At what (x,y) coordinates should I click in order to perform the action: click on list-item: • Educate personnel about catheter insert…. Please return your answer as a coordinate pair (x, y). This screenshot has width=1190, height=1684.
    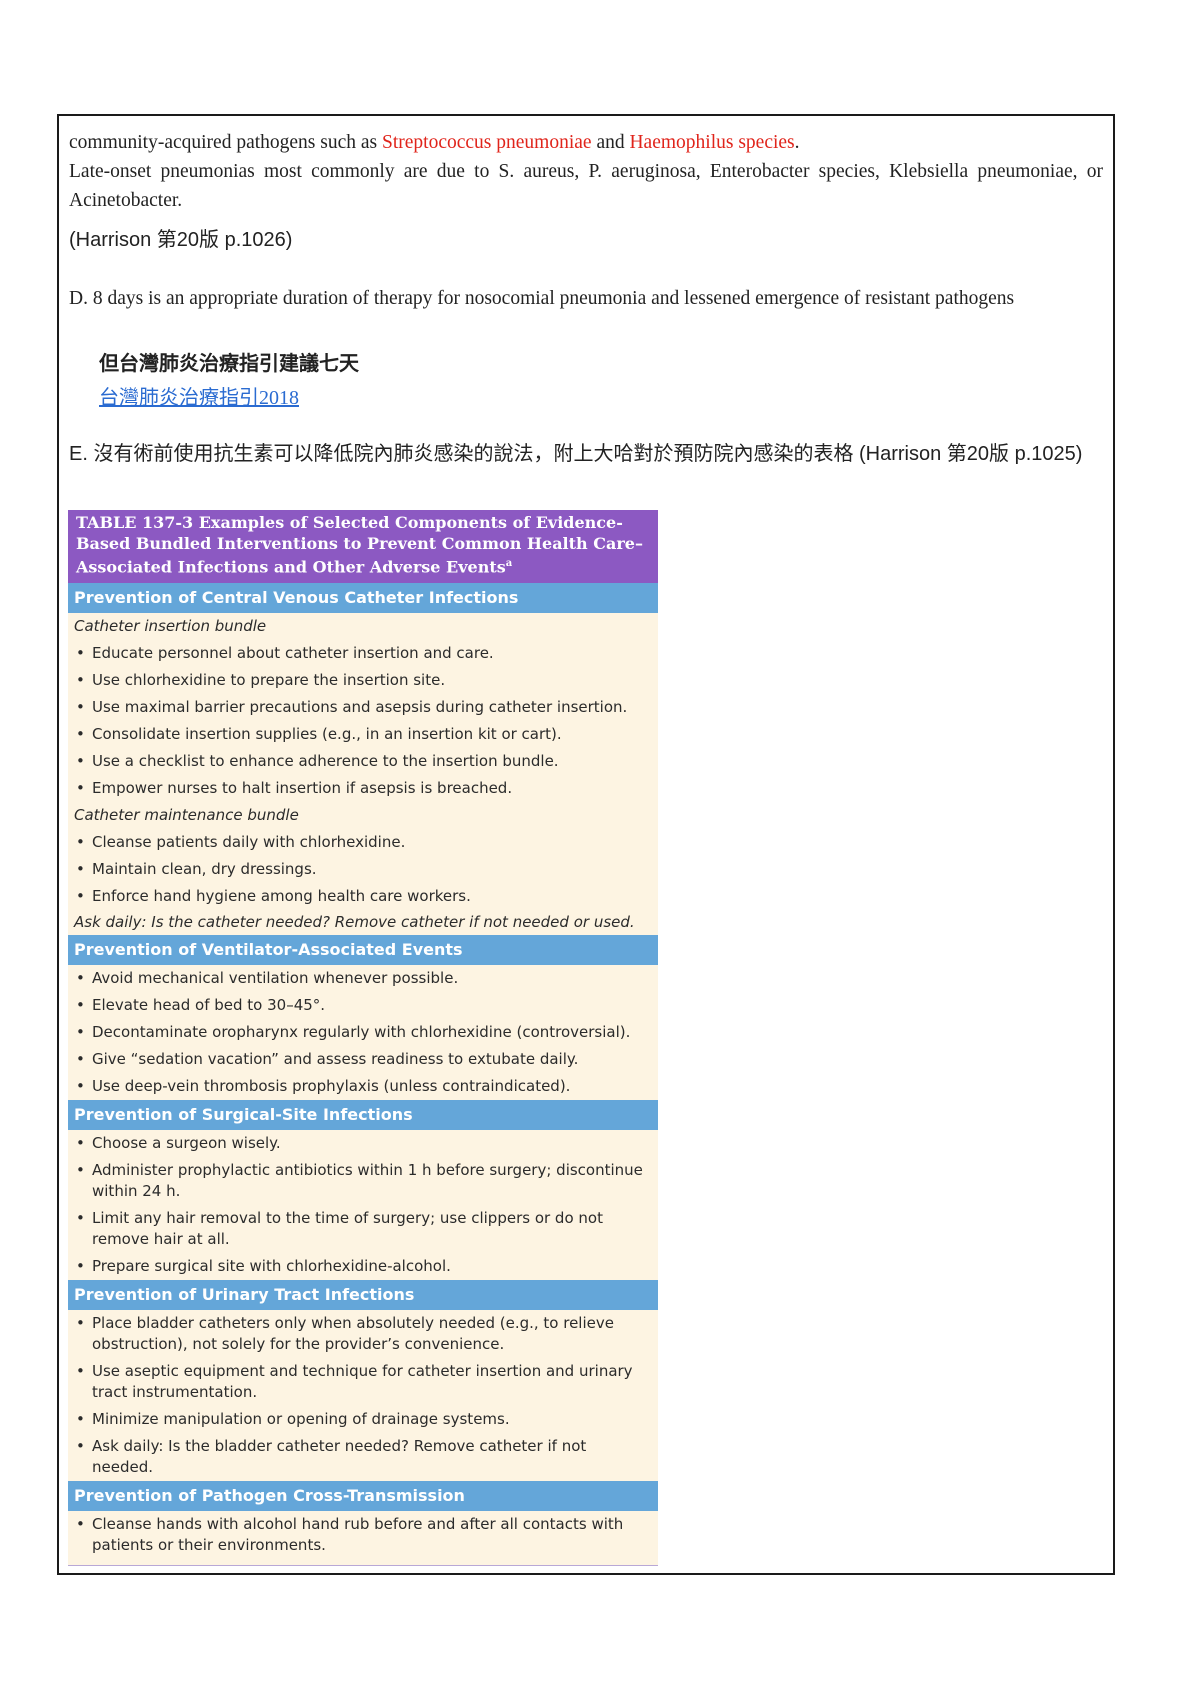
    Looking at the image, I should click on (363, 653).